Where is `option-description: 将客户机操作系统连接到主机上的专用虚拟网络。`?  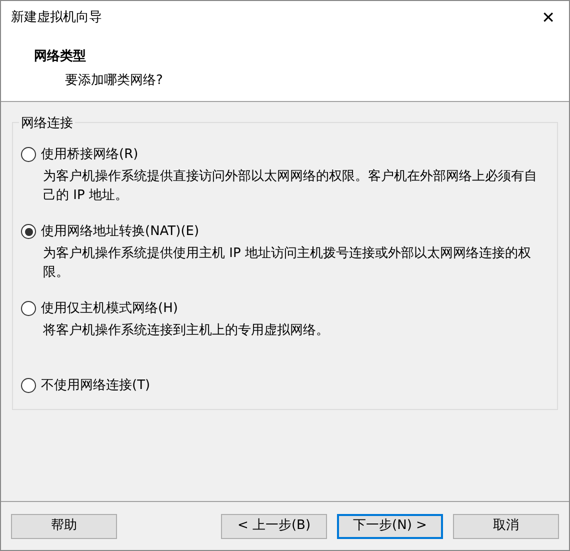 option-description: 将客户机操作系统连接到主机上的专用虚拟网络。 is located at coordinates (186, 330).